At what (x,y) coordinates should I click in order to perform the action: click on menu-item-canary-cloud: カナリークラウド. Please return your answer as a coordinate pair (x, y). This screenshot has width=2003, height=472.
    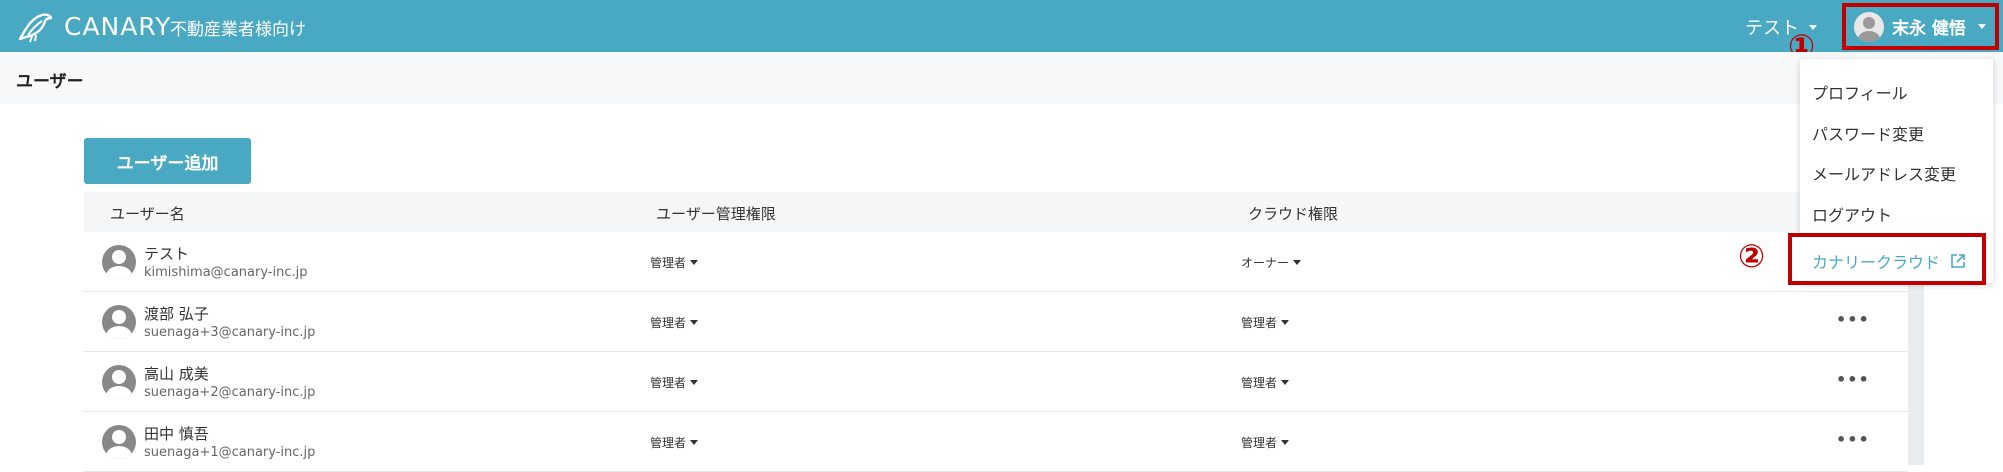
    Looking at the image, I should click on (1887, 259).